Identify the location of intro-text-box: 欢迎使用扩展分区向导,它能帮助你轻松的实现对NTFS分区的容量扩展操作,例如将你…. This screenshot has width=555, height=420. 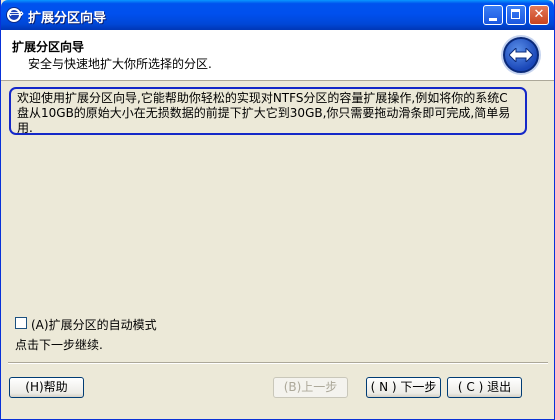
(268, 111).